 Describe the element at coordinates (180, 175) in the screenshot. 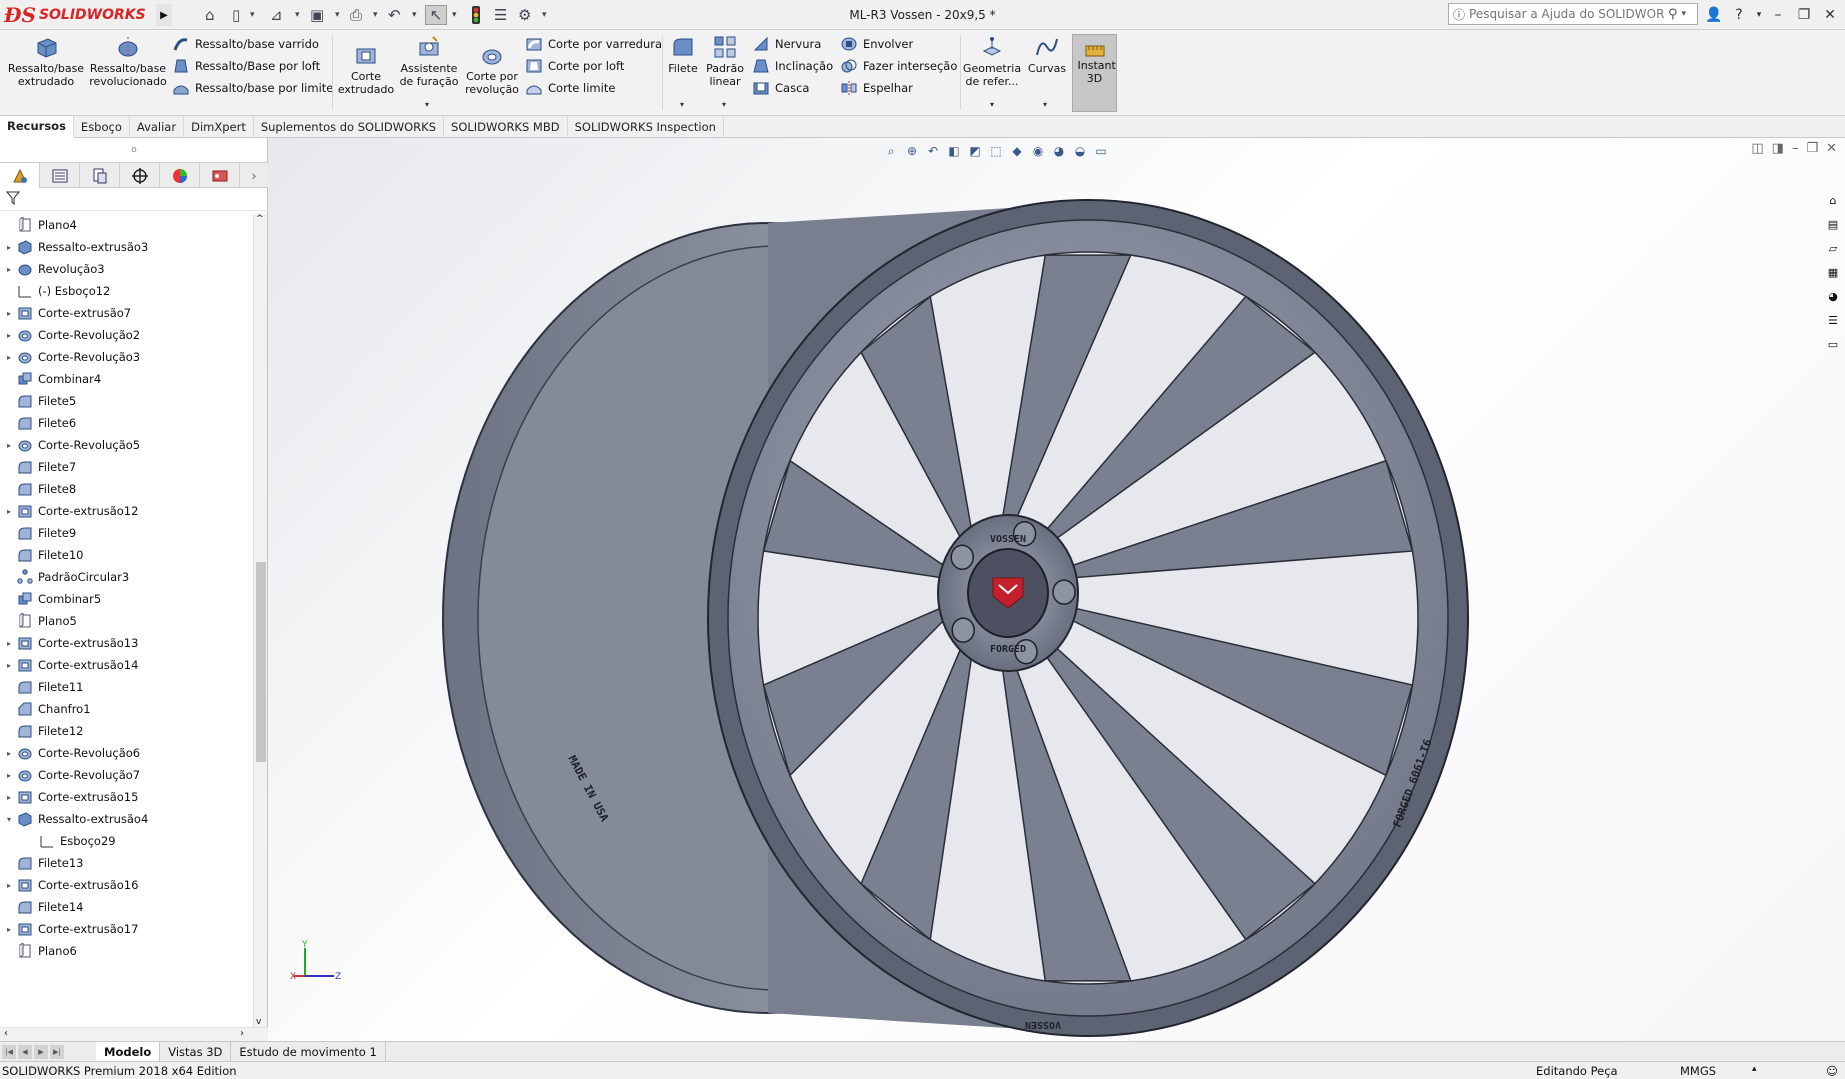

I see `display-manager-tab-icon` at that location.